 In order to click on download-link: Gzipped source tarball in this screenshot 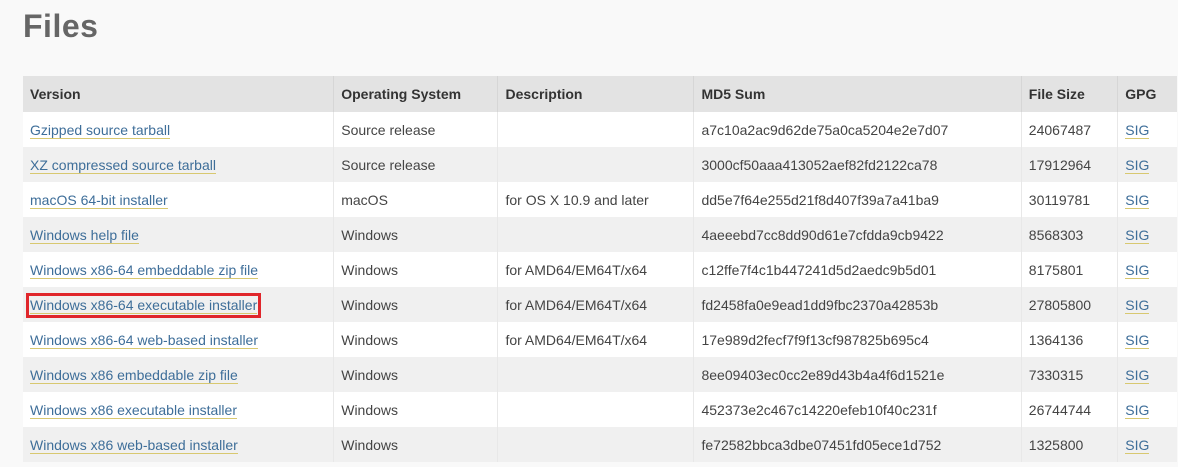, I will do `click(100, 130)`.